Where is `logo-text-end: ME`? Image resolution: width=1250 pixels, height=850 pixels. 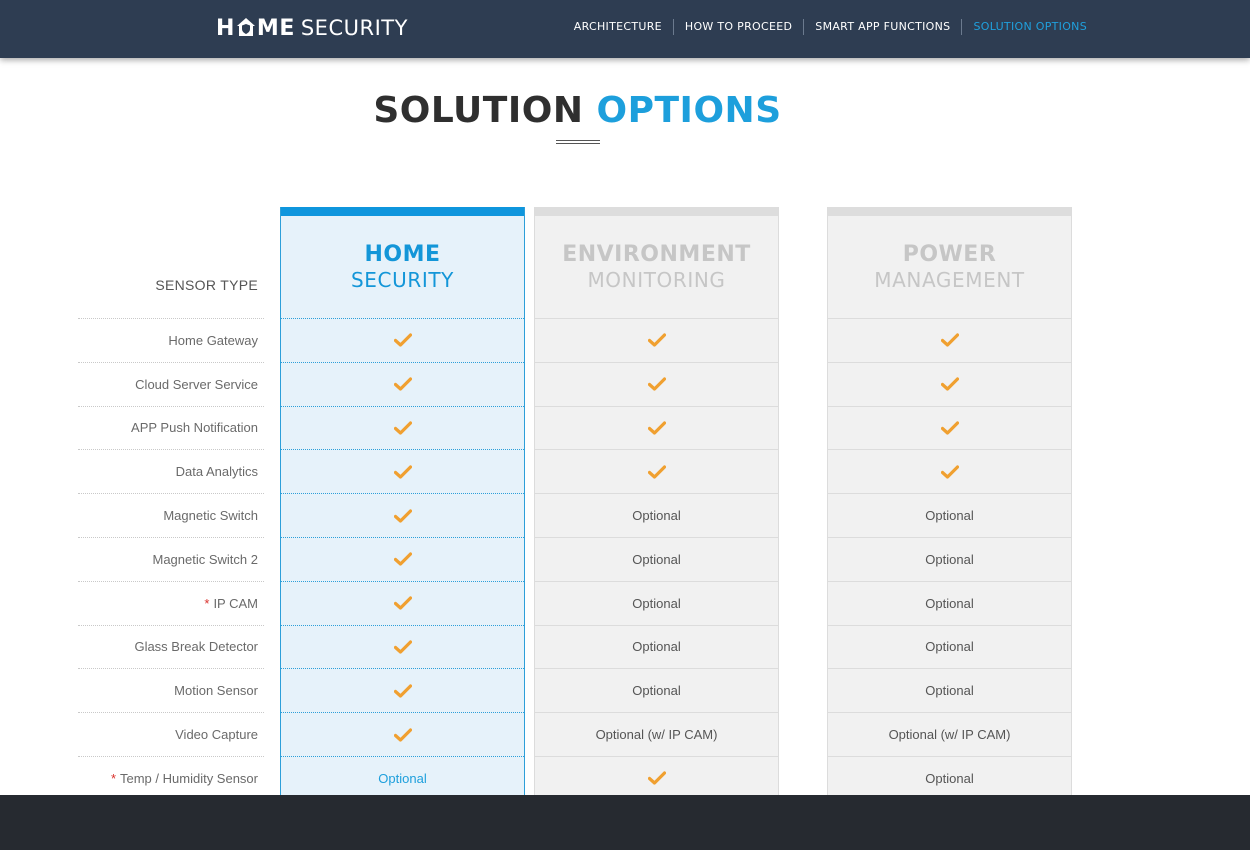 logo-text-end: ME is located at coordinates (275, 28).